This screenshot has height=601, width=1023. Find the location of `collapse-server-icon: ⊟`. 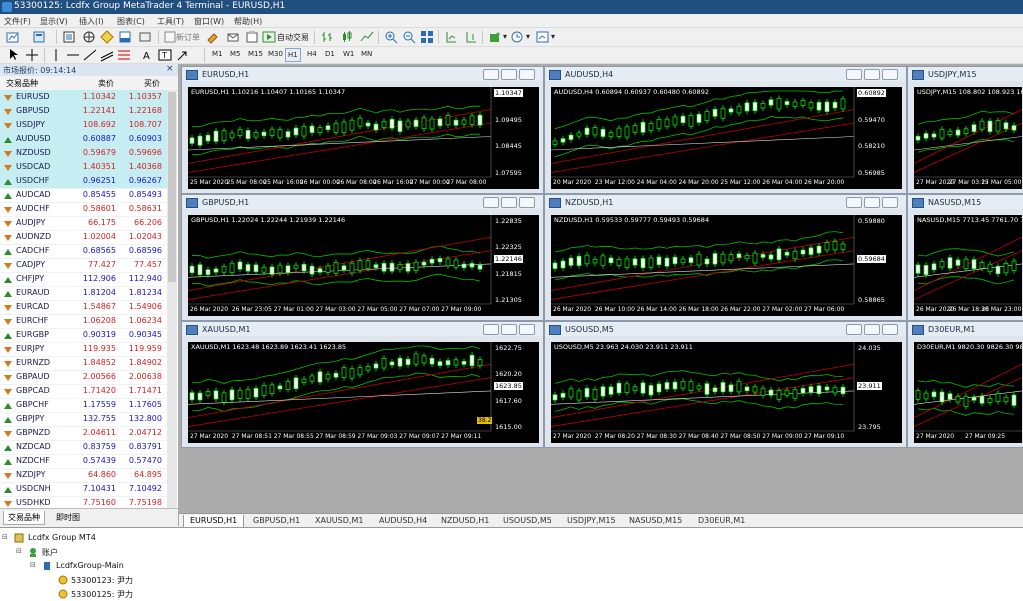

collapse-server-icon: ⊟ is located at coordinates (33, 565).